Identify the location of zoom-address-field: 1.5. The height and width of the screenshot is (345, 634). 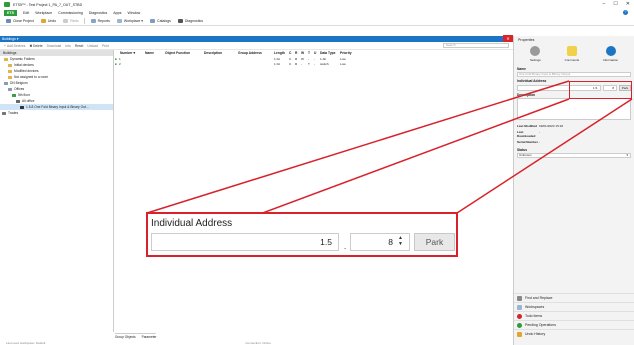
(245, 242).